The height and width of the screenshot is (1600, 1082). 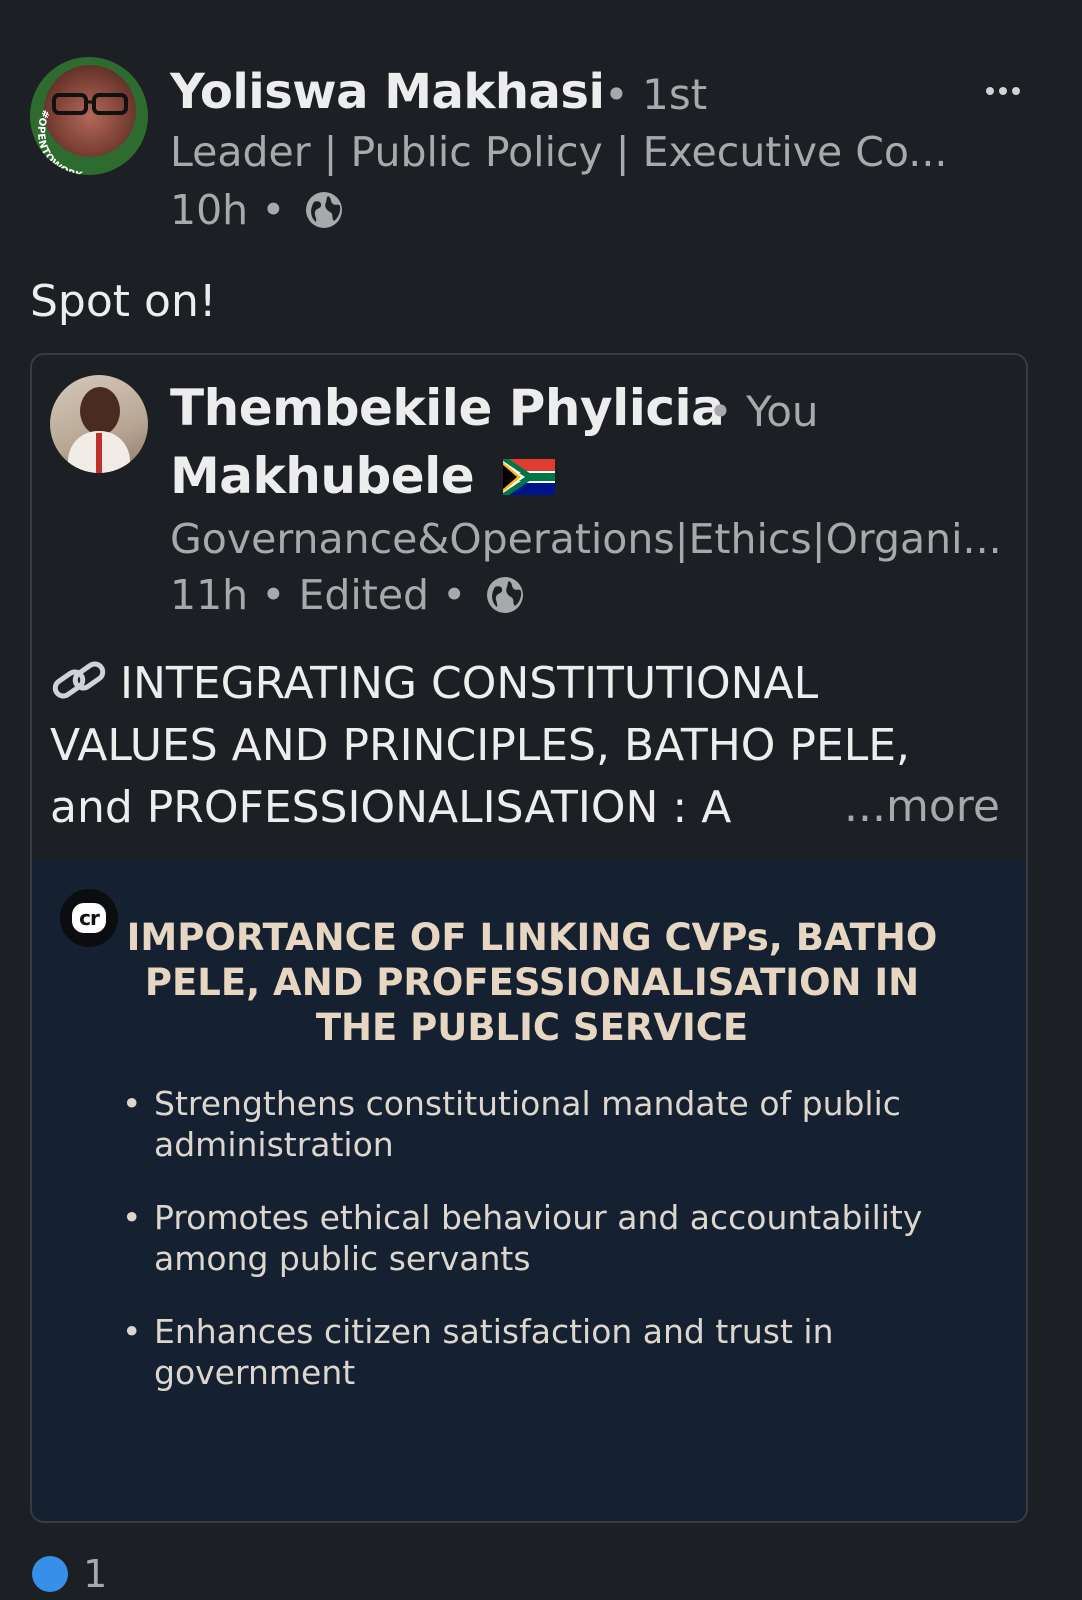 I want to click on see-more-link: ...more, so click(x=922, y=806).